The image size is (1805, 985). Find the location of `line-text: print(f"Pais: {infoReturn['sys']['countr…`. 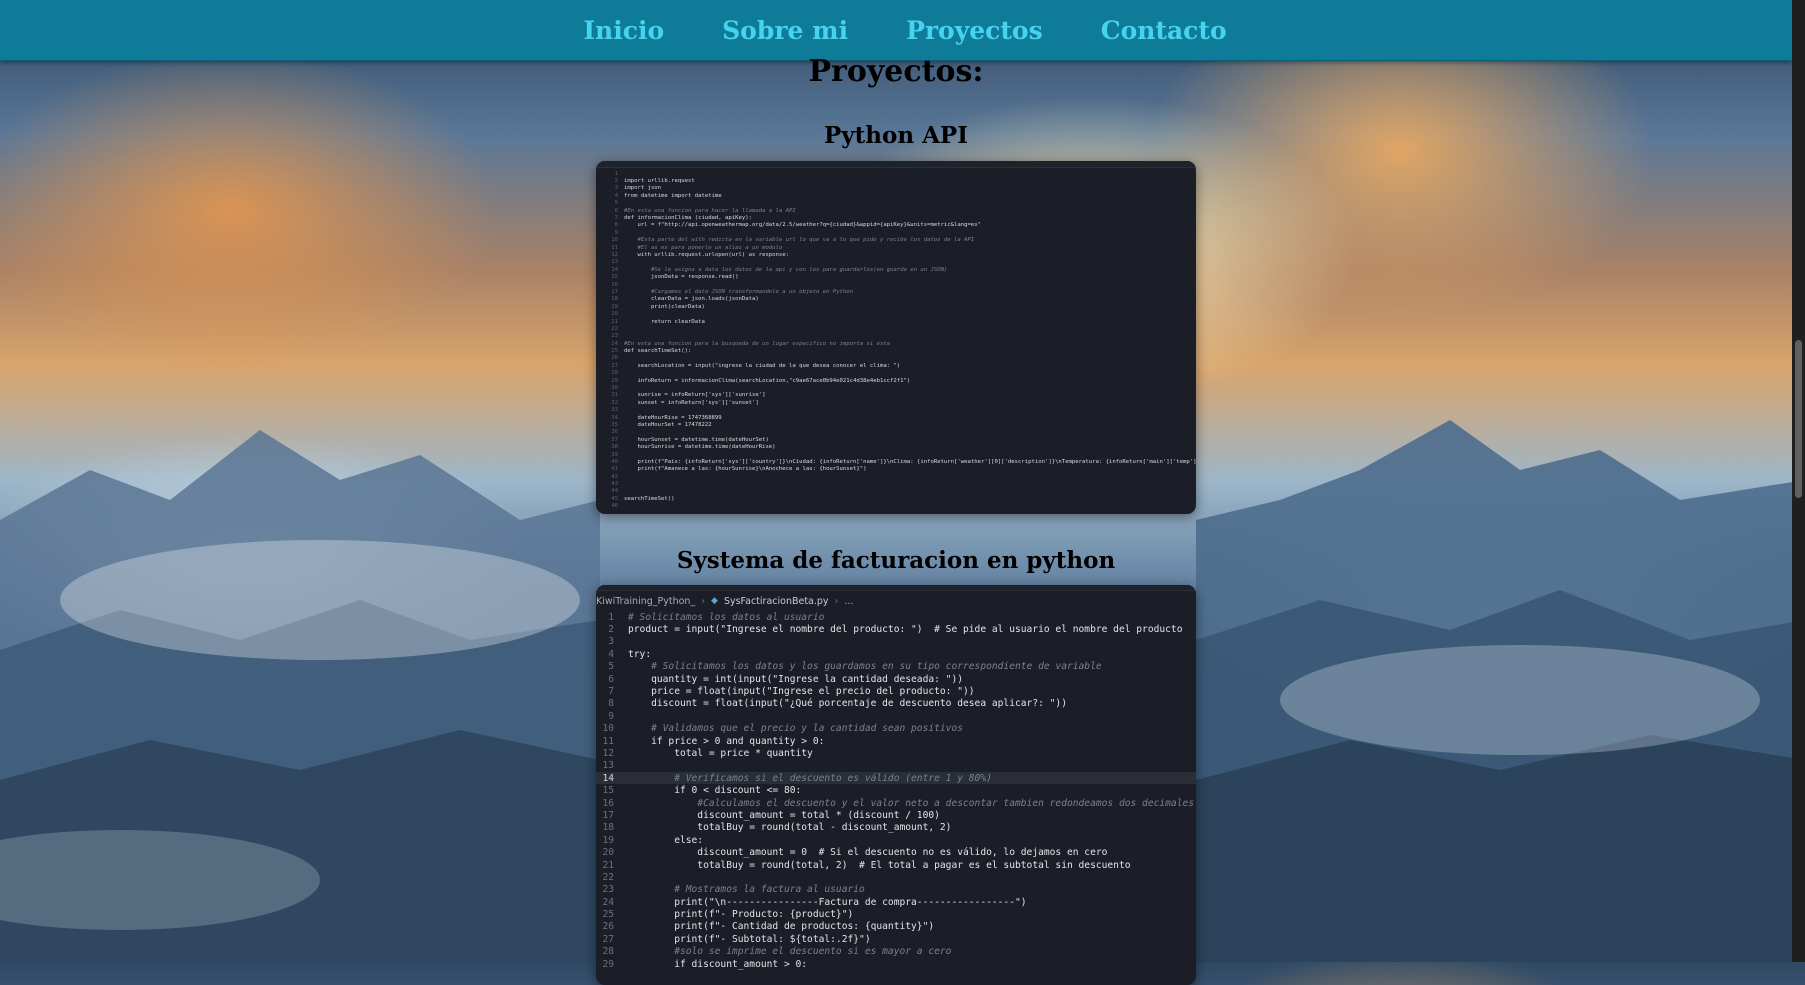

line-text: print(f"Pais: {infoReturn['sys']['countr… is located at coordinates (910, 461).